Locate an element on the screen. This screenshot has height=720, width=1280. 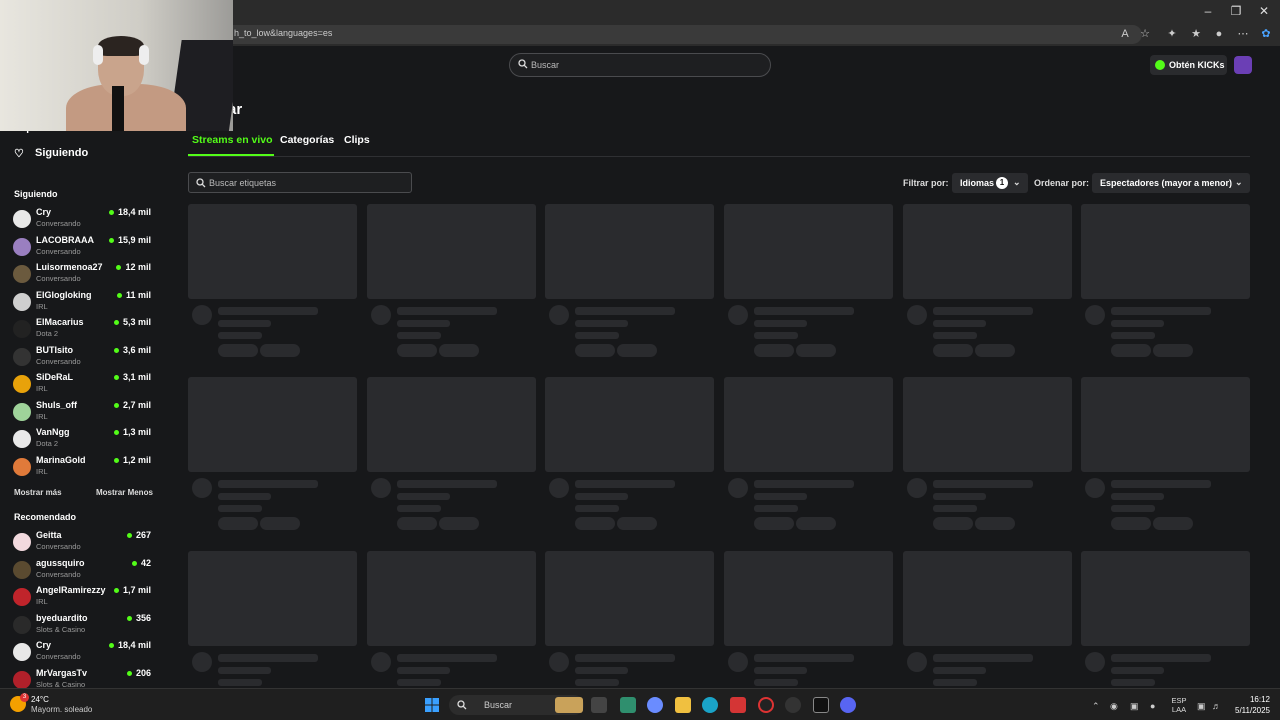
extensions-icon: ✦ is located at coordinates (1172, 34).